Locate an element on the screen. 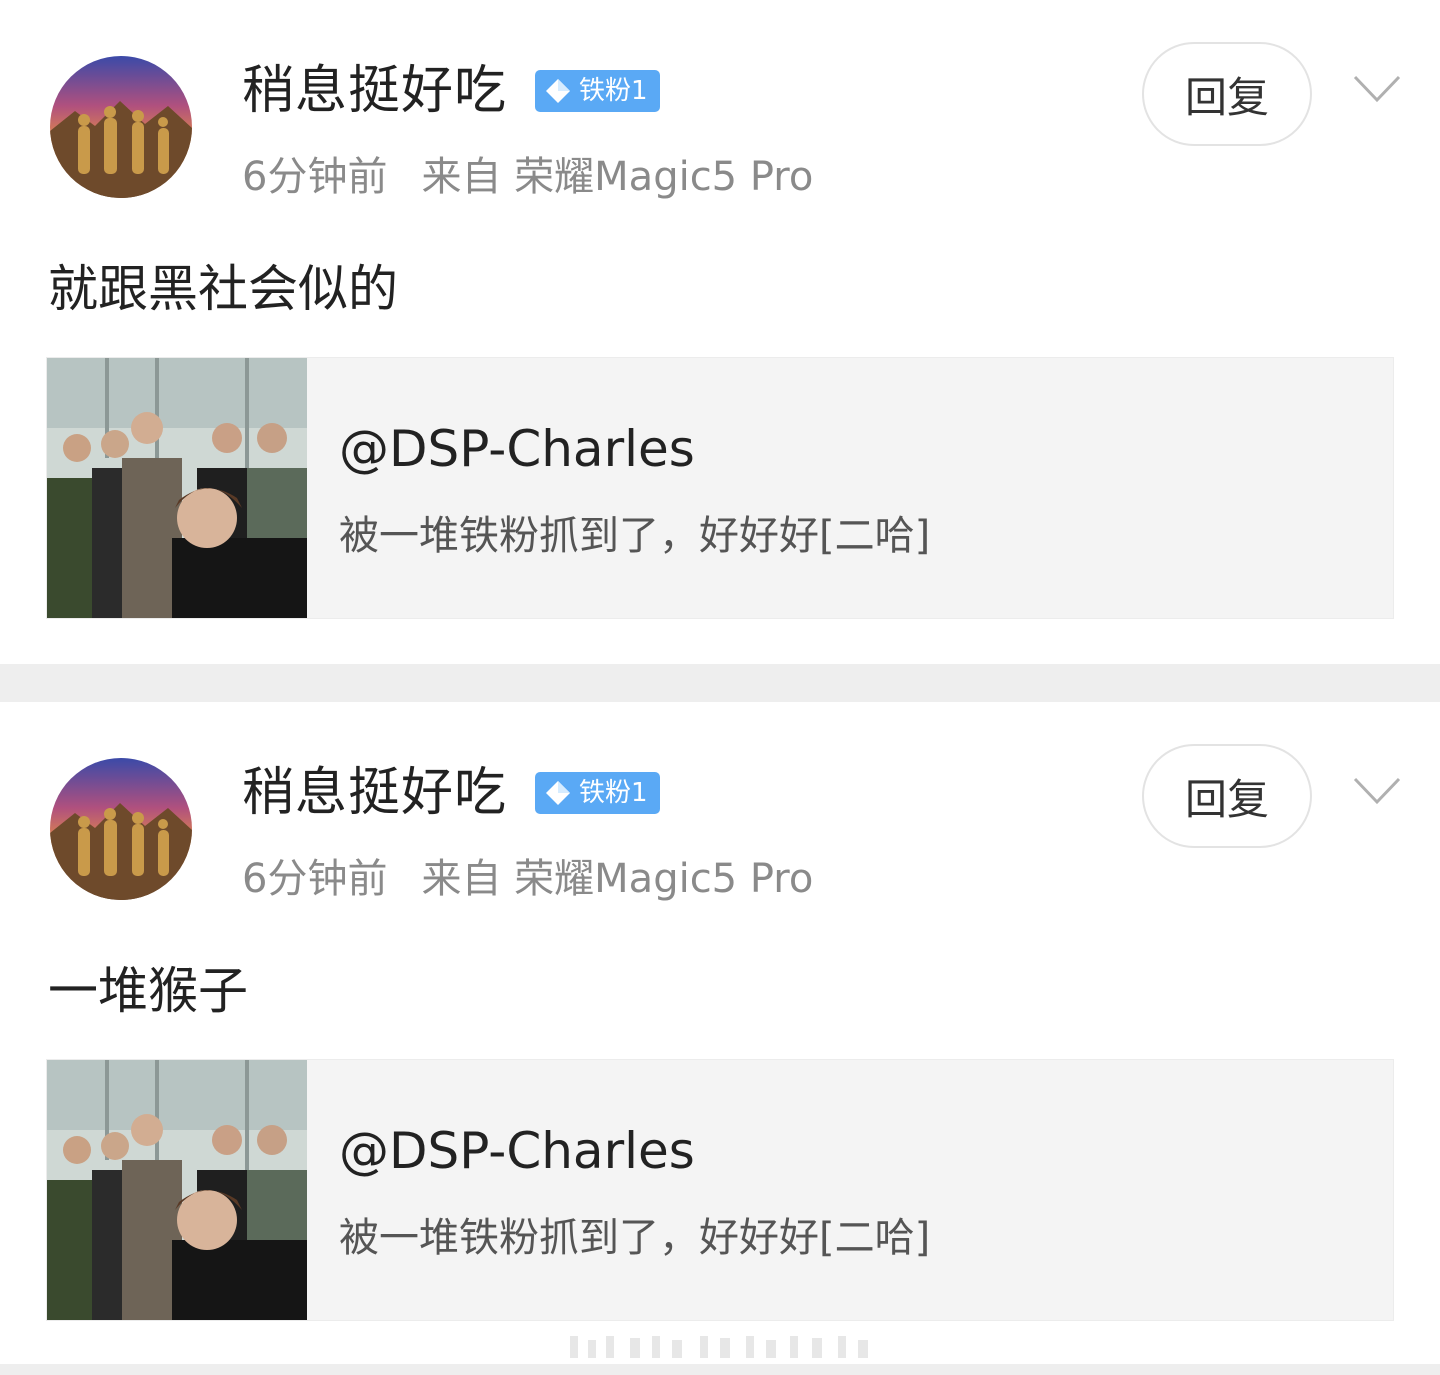 The width and height of the screenshot is (1440, 1375). watermark-image is located at coordinates (719, 1347).